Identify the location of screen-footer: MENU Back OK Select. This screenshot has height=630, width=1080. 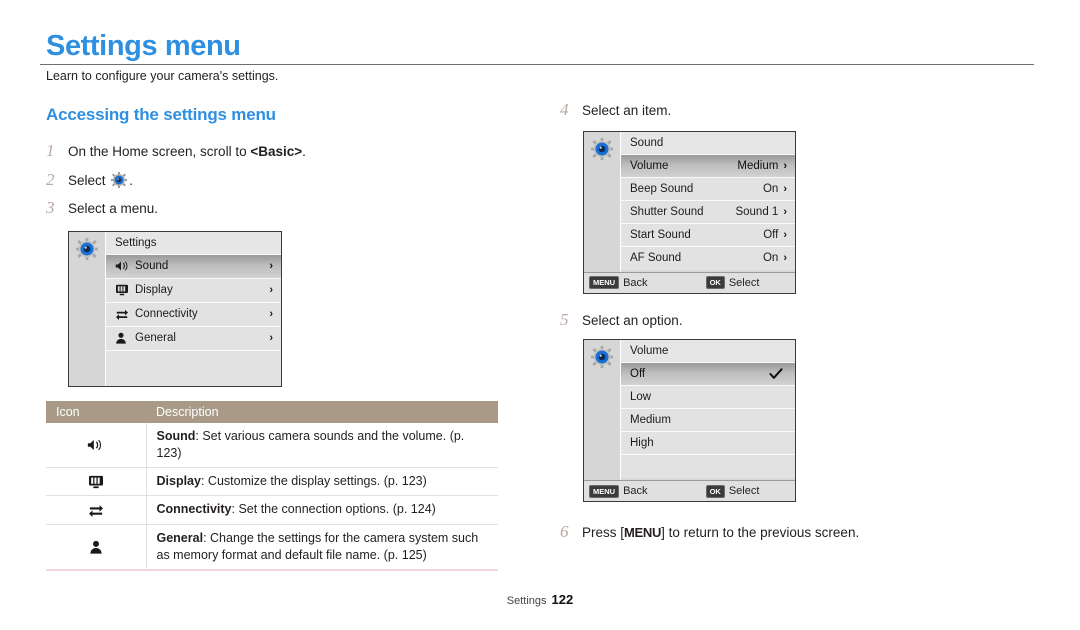
(689, 282).